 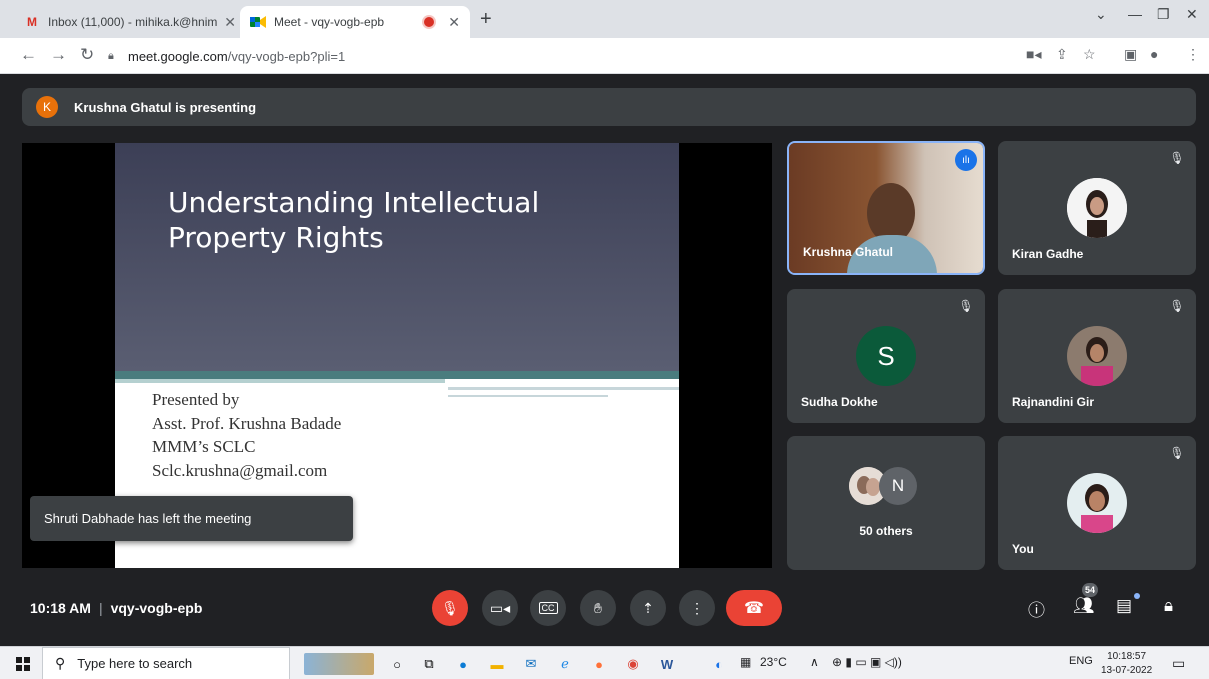 I want to click on meeting-code: vqy-vogb-epb, so click(x=156, y=608).